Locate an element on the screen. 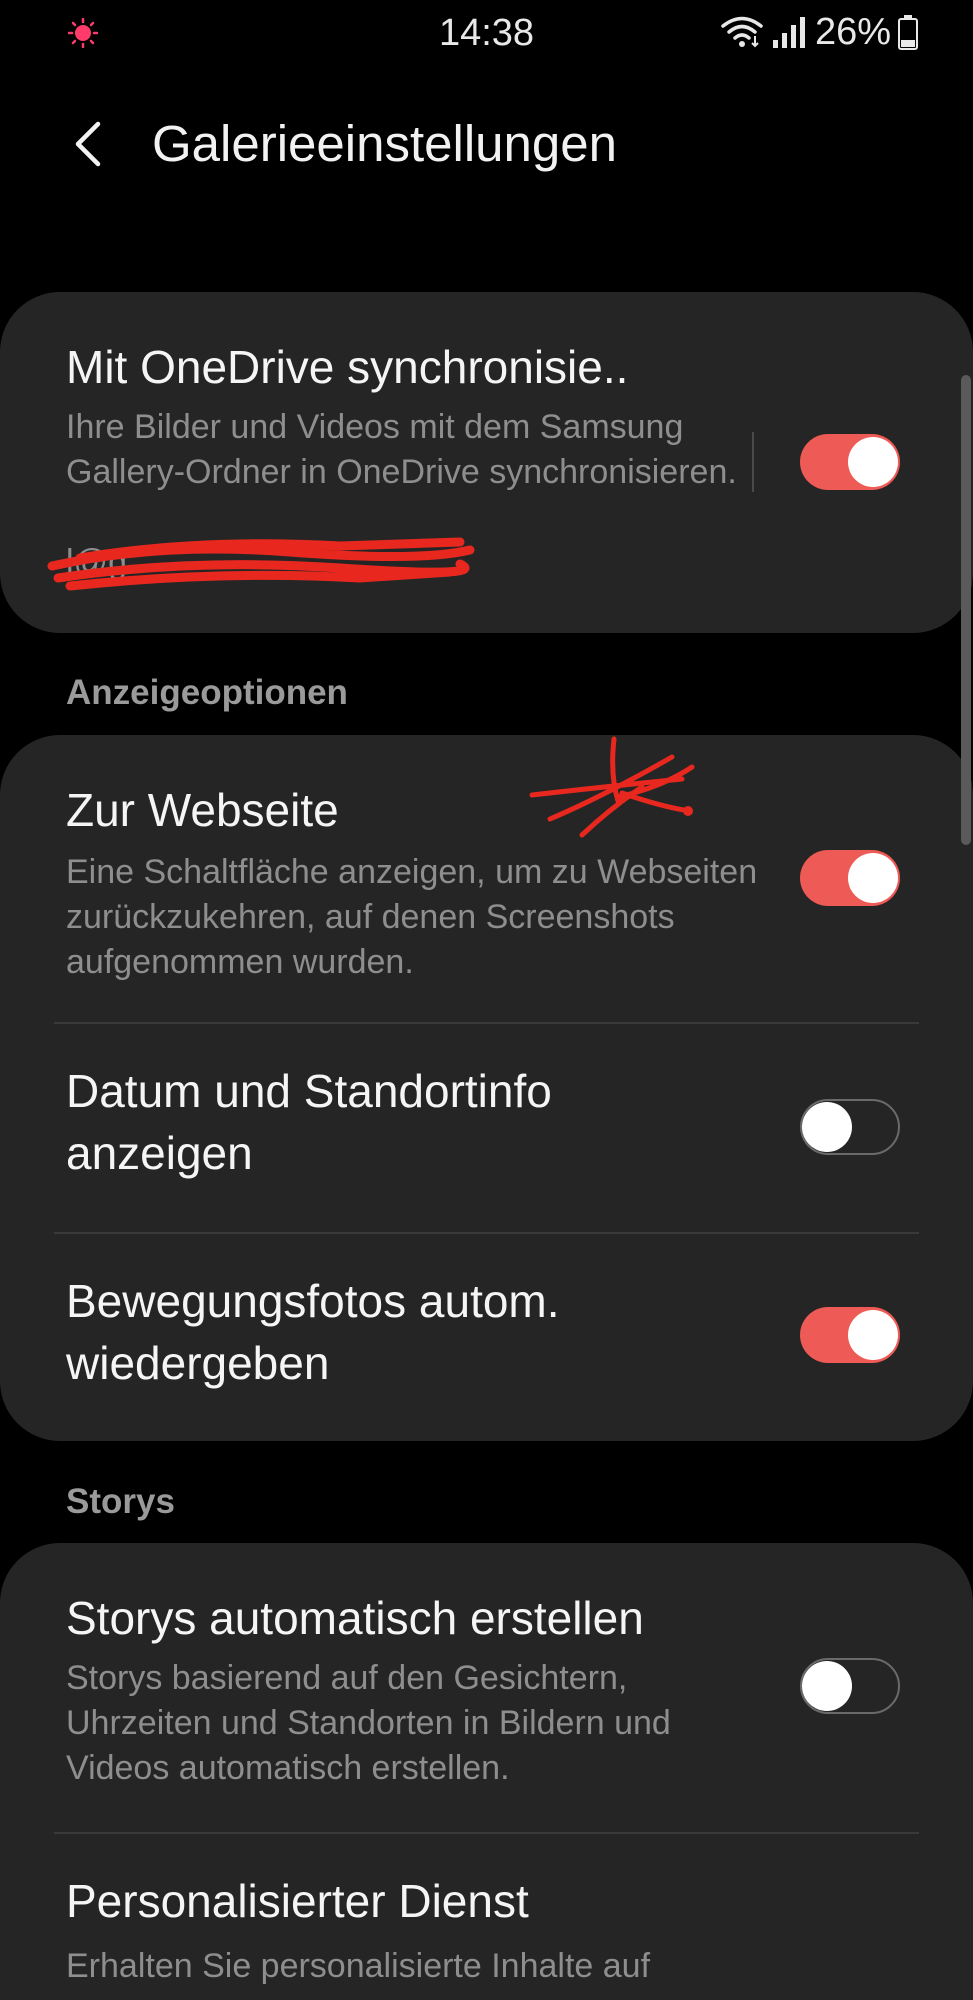  section-header-display: Anzeigeoptionen is located at coordinates (207, 692).